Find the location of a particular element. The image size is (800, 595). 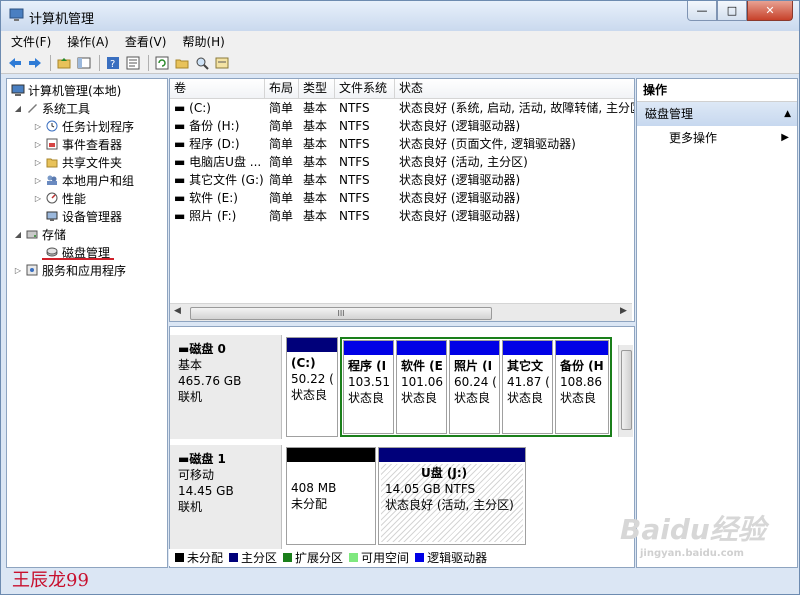

tree-item-services-apps: ▷ 服务和应用程序 is located at coordinates (69, 270).